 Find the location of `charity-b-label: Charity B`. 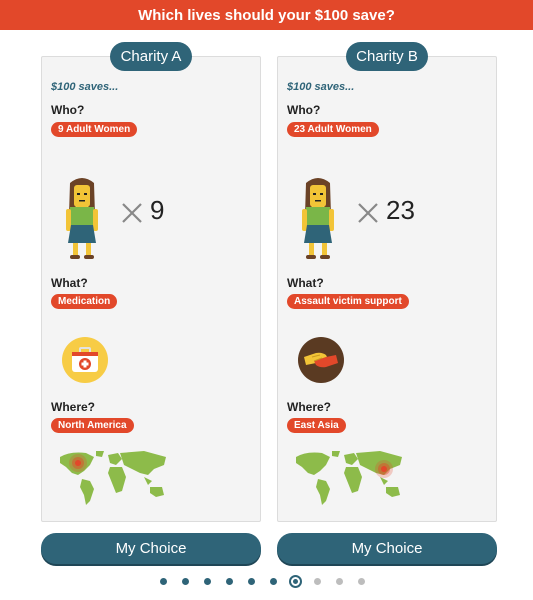

charity-b-label: Charity B is located at coordinates (387, 56).